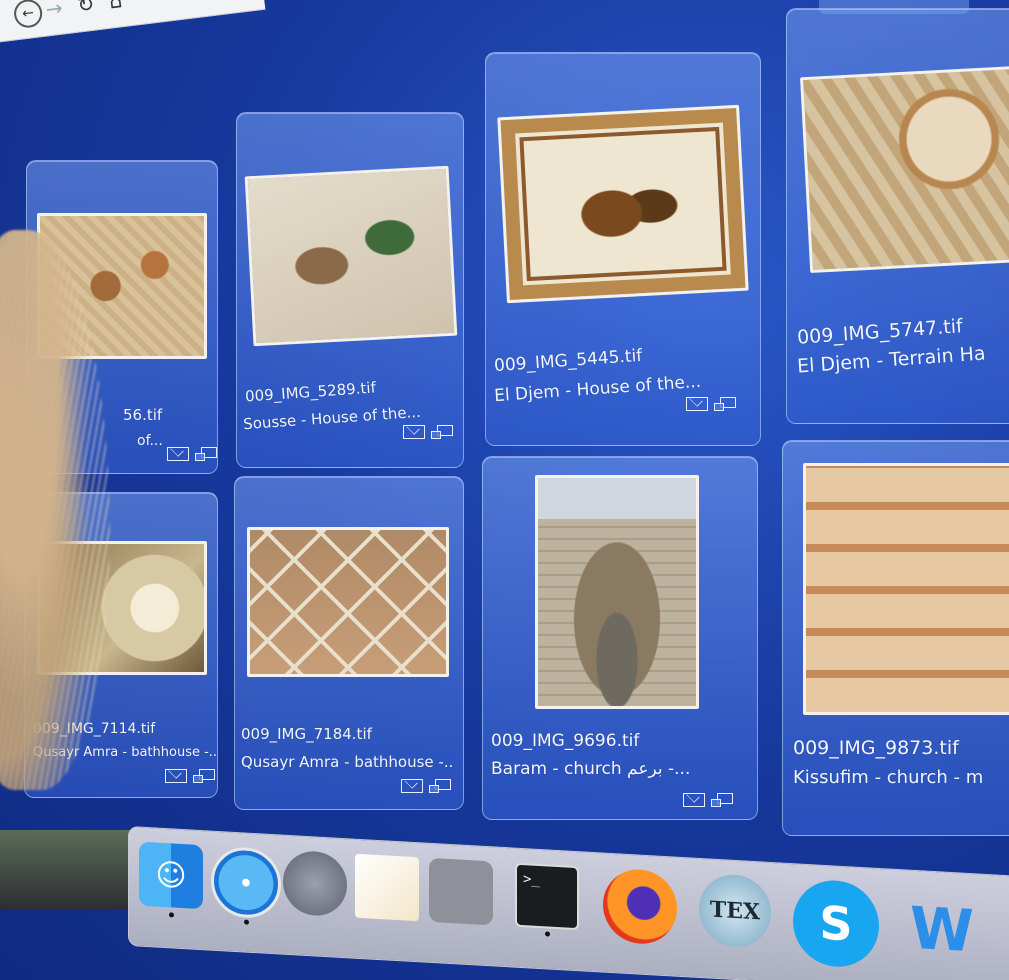 This screenshot has height=980, width=1009. Describe the element at coordinates (28, 15) in the screenshot. I see `back-arrow-icon: ←` at that location.